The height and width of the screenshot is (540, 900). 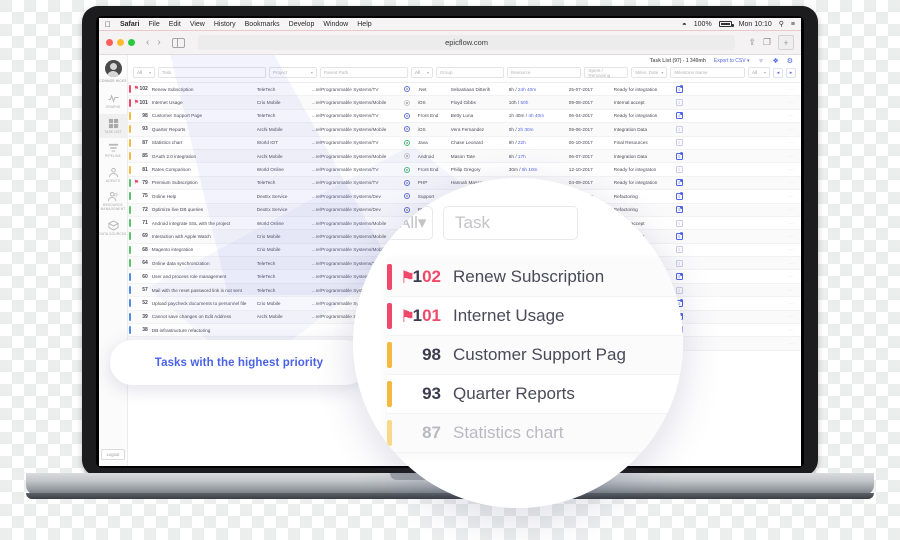 What do you see at coordinates (109, 42) in the screenshot?
I see `close-button` at bounding box center [109, 42].